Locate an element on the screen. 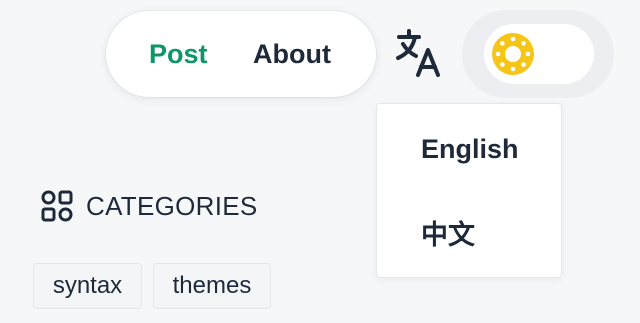  categories-heading: CATEGORIES is located at coordinates (172, 206).